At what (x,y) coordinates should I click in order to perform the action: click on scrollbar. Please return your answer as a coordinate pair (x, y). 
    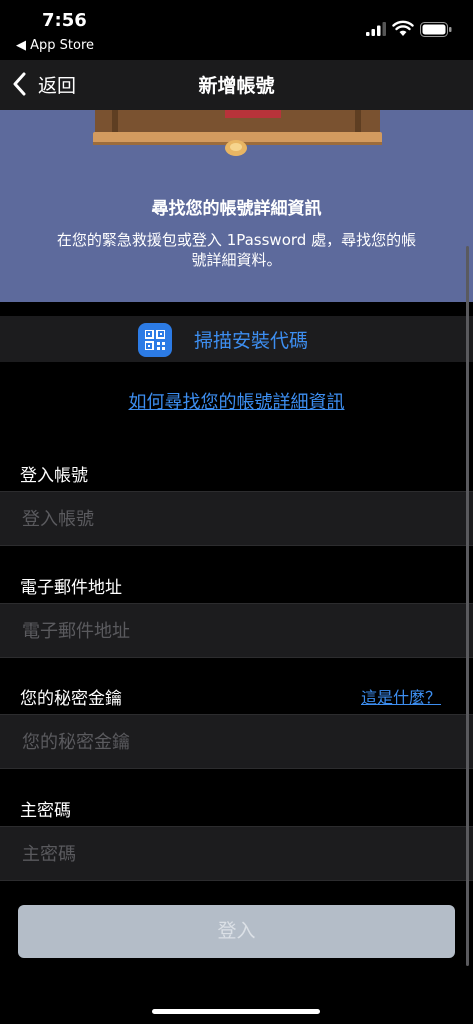
    Looking at the image, I should click on (467, 606).